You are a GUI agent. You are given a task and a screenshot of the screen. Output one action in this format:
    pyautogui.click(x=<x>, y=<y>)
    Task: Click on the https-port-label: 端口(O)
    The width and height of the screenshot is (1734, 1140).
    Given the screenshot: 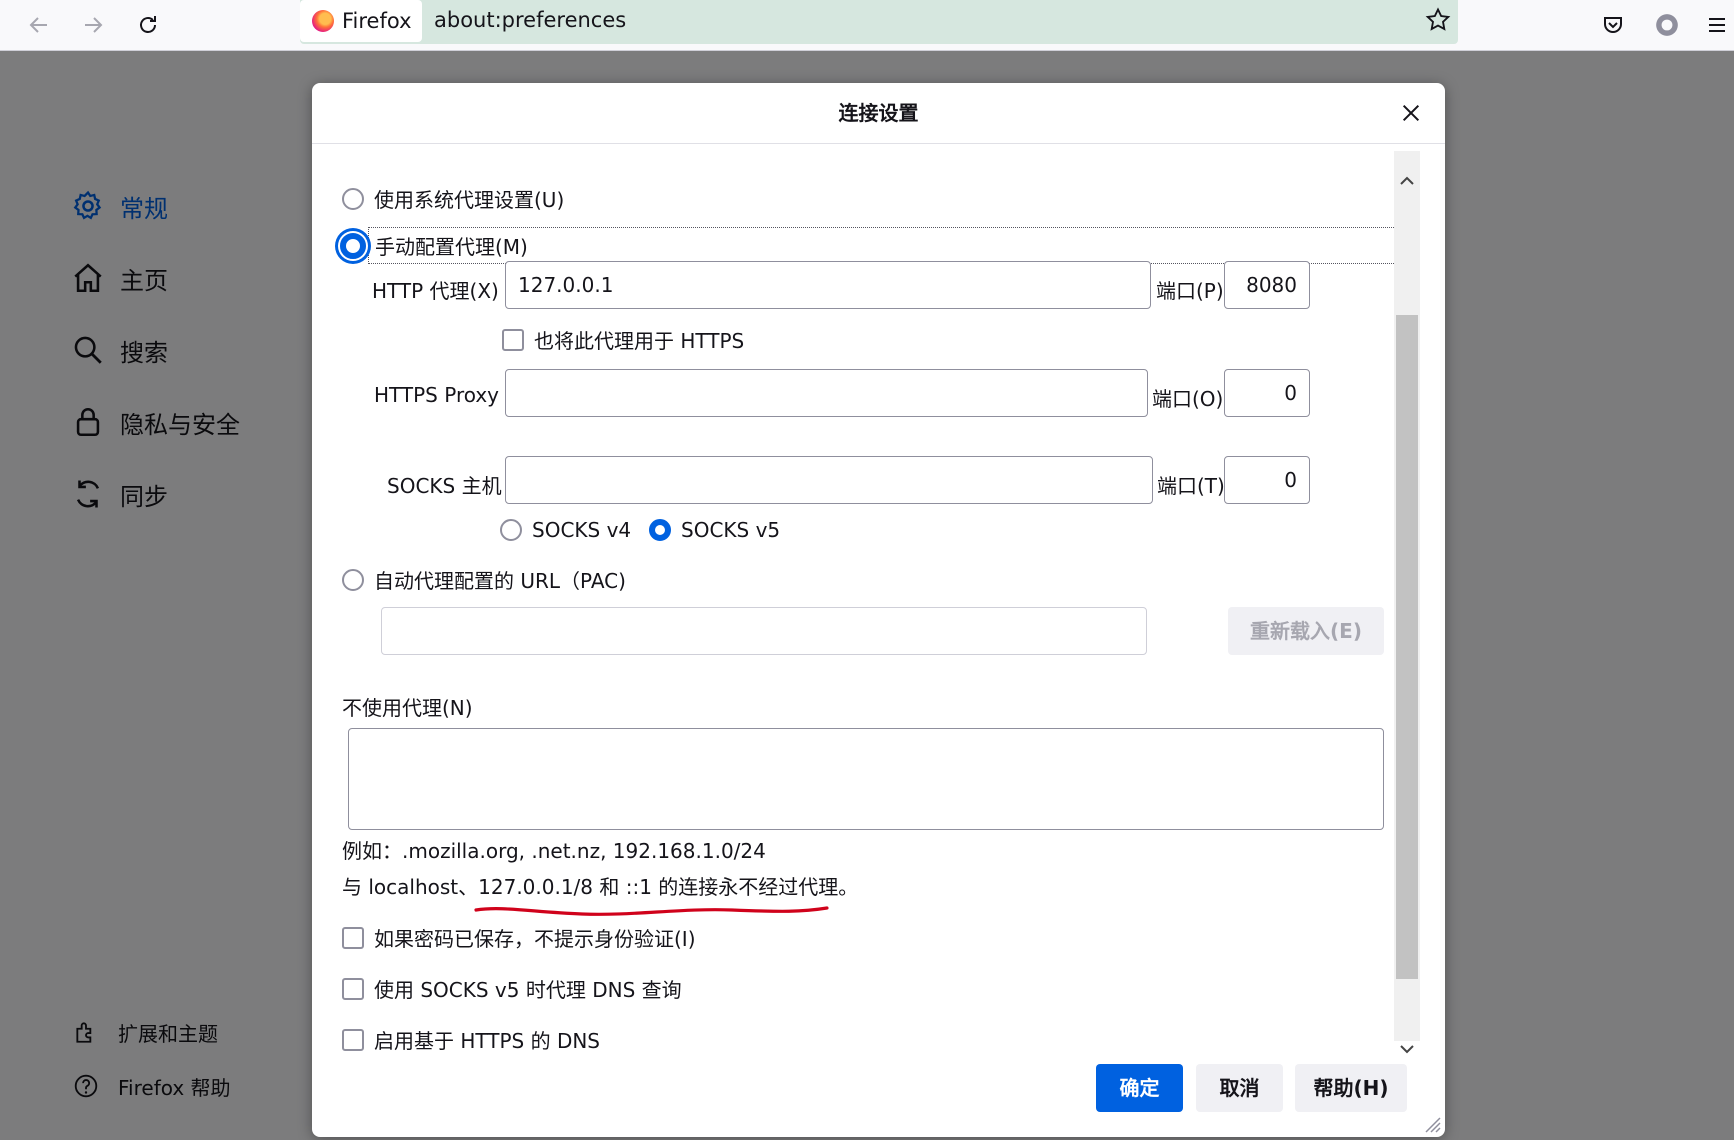 What is the action you would take?
    pyautogui.click(x=1188, y=399)
    